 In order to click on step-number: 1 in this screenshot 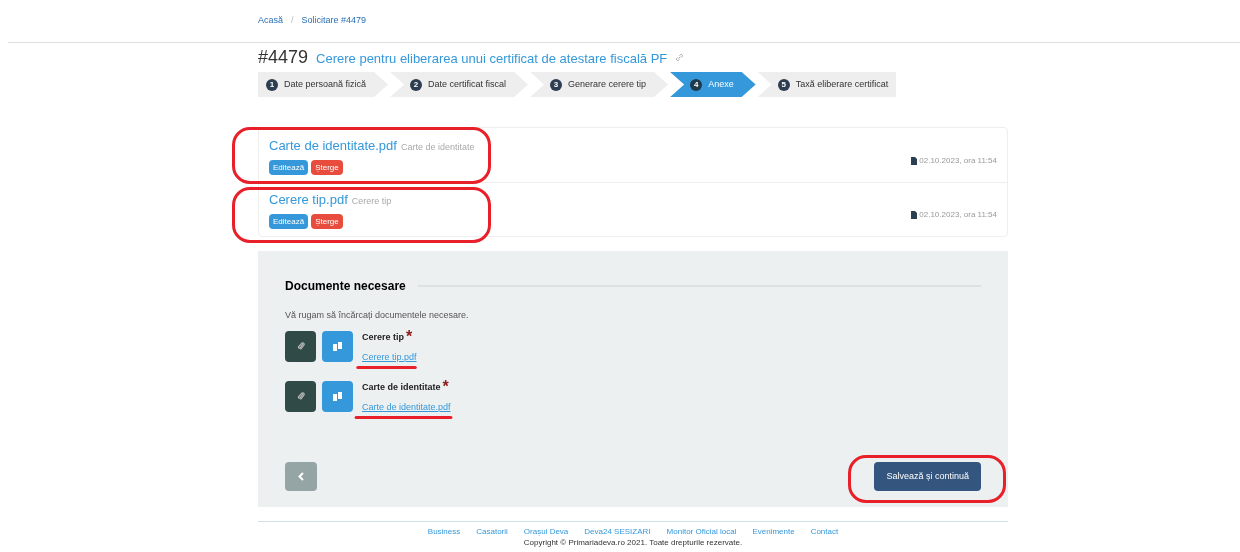, I will do `click(272, 84)`.